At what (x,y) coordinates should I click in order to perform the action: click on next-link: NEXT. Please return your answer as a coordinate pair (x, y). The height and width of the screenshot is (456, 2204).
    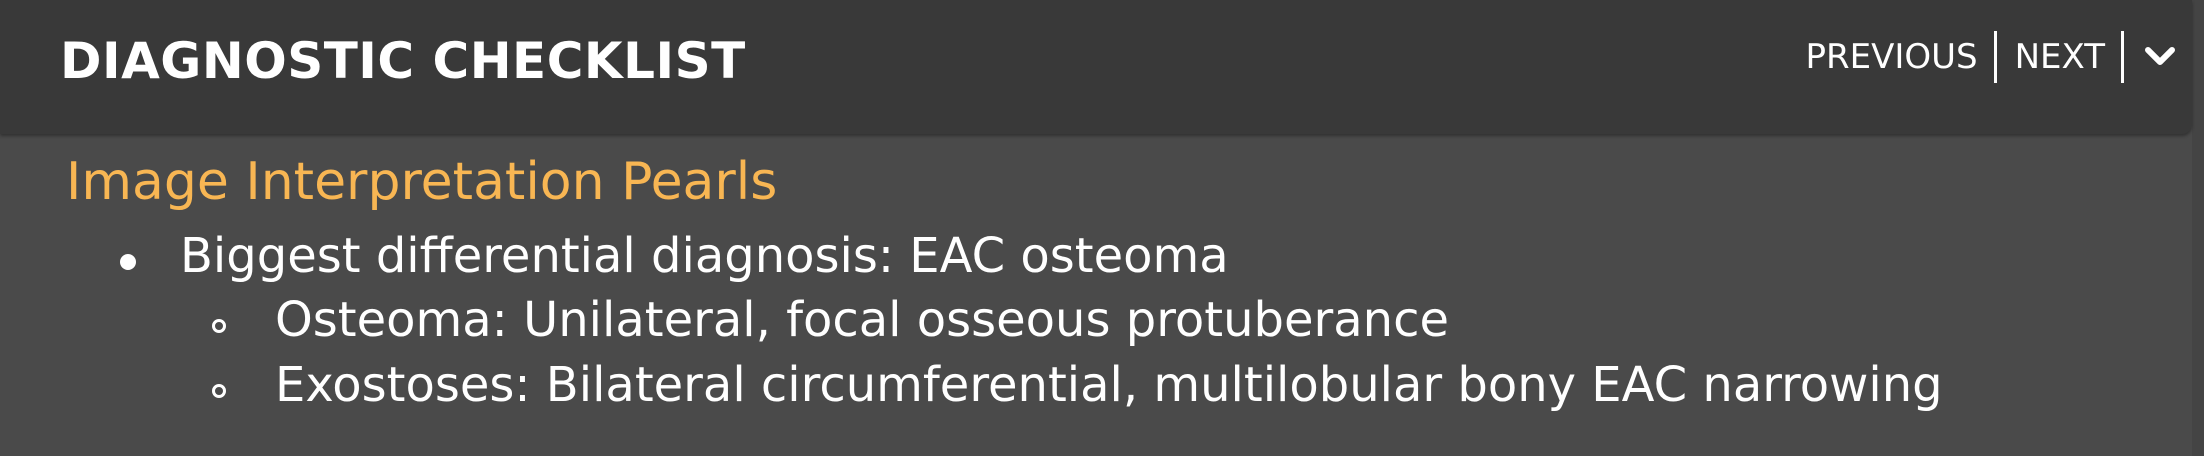
    Looking at the image, I should click on (2060, 57).